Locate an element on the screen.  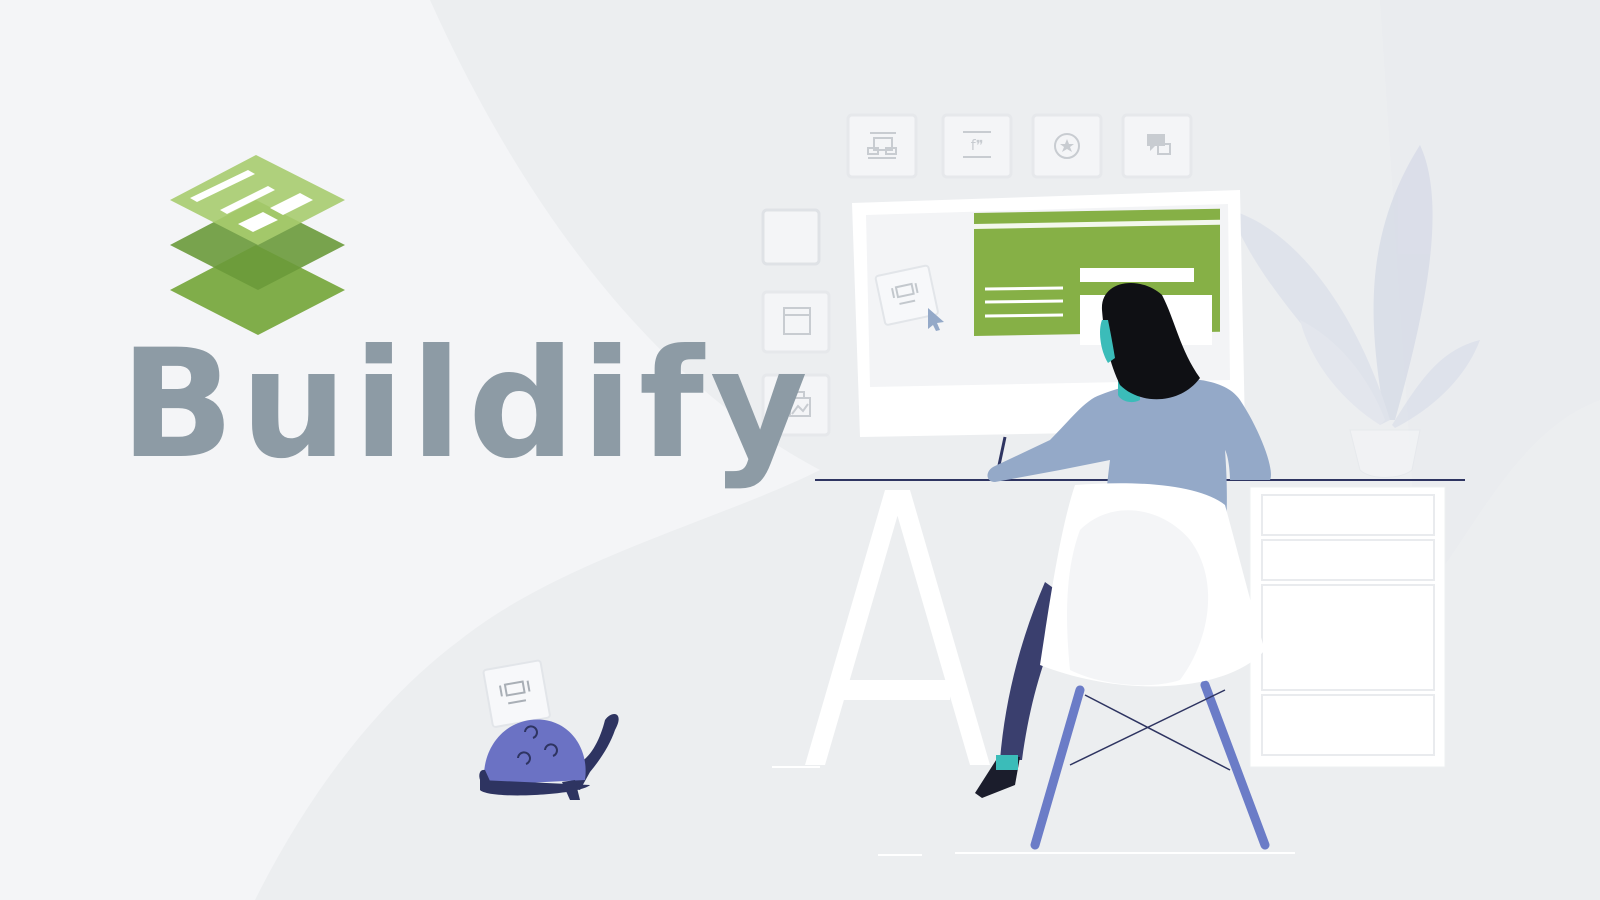
turtle-card is located at coordinates (516, 693).